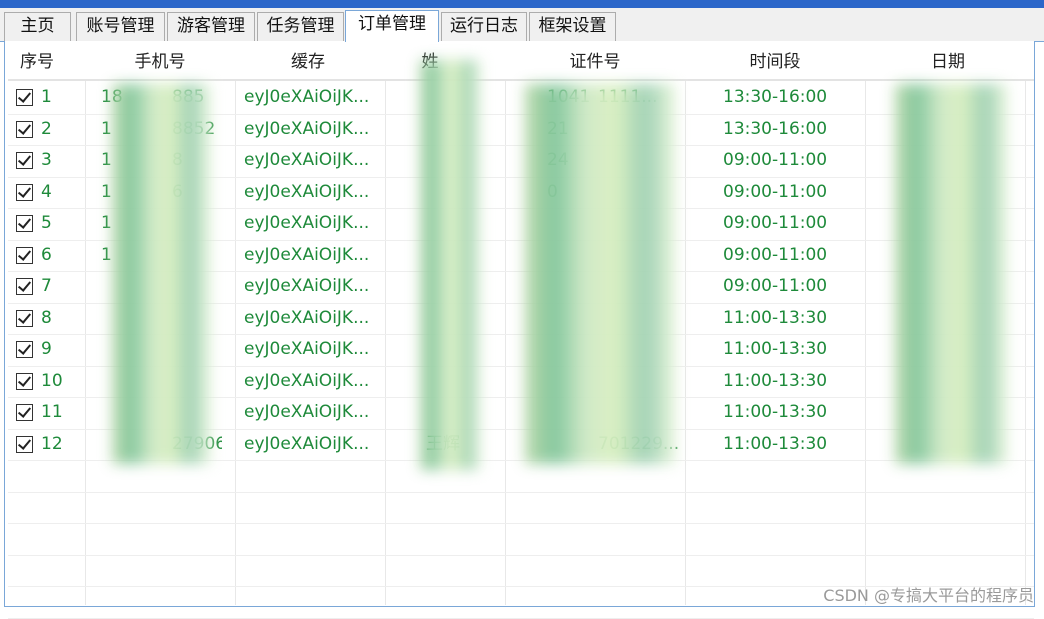 This screenshot has width=1044, height=619. Describe the element at coordinates (46, 223) in the screenshot. I see `row-index: 5` at that location.